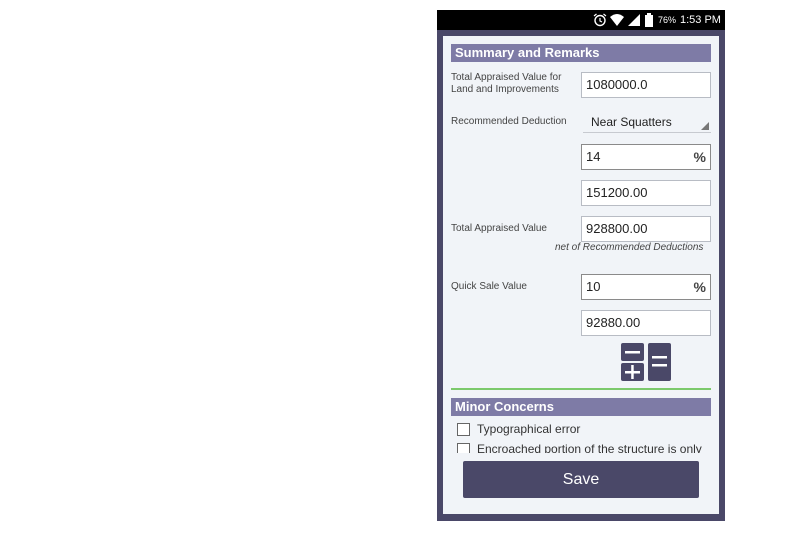  Describe the element at coordinates (593, 156) in the screenshot. I see `deduction-percent-value: 14` at that location.